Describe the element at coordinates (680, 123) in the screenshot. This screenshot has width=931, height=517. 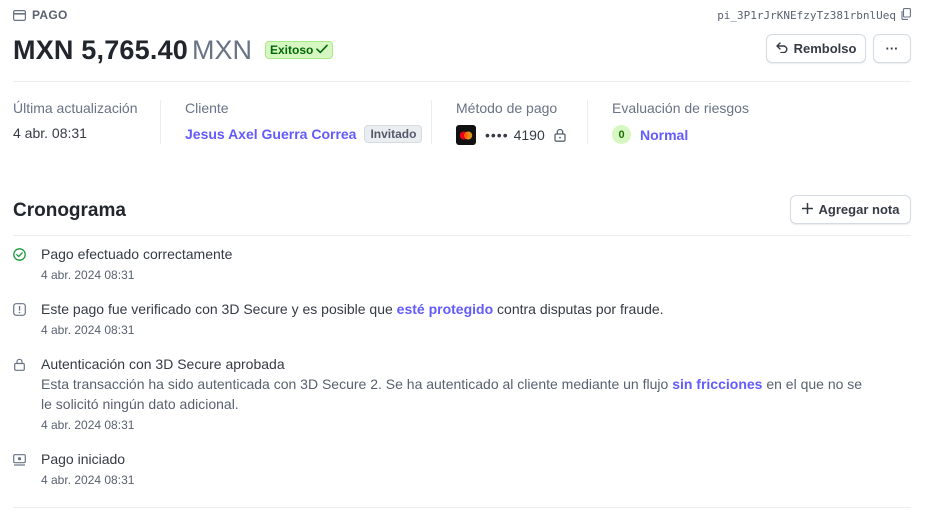
I see `summary-risk: Evaluación de riesgos 0 Normal` at that location.